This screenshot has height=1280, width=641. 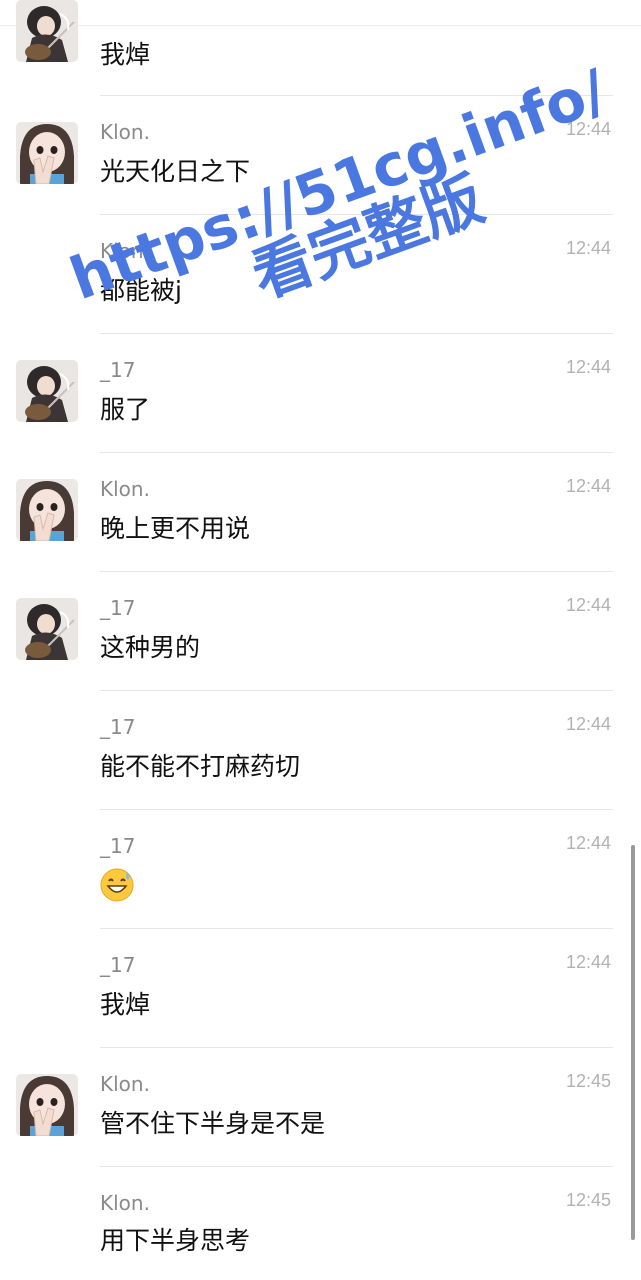 What do you see at coordinates (320, 869) in the screenshot?
I see `chat-message: _17 12:44` at bounding box center [320, 869].